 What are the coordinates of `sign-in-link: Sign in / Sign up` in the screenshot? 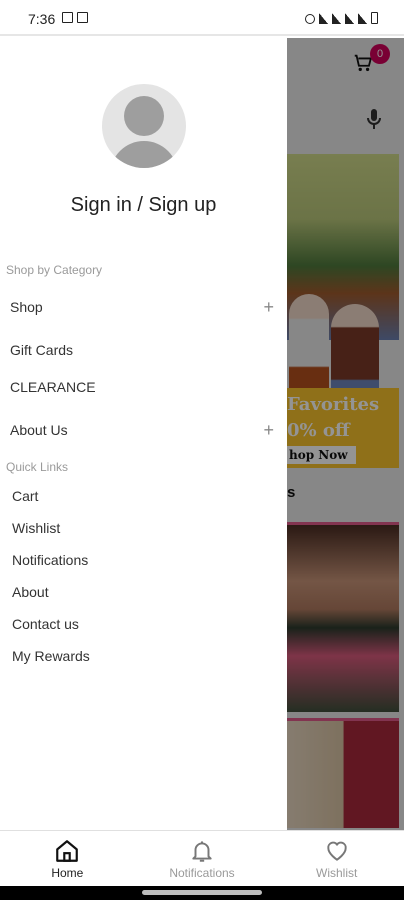 It's located at (143, 205).